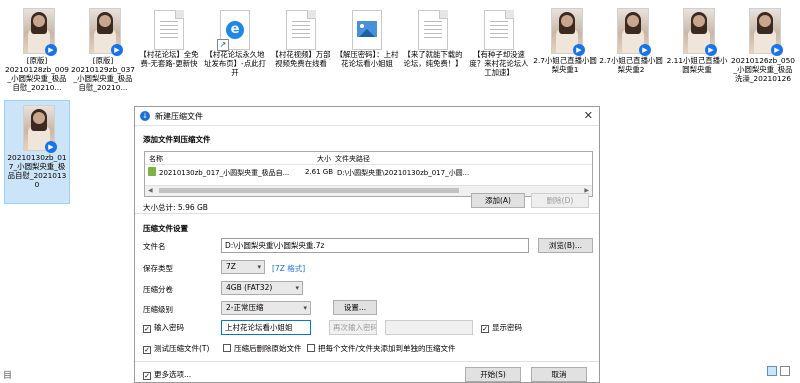 The width and height of the screenshot is (800, 383). What do you see at coordinates (266, 327) in the screenshot?
I see `password-input: 上村花论坛看小姐姐` at bounding box center [266, 327].